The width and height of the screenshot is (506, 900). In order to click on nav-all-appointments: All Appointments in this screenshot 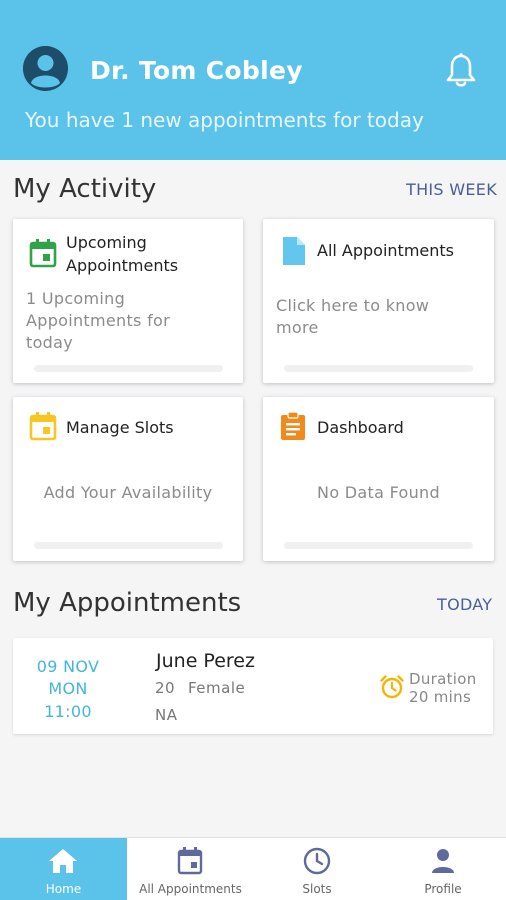, I will do `click(190, 869)`.